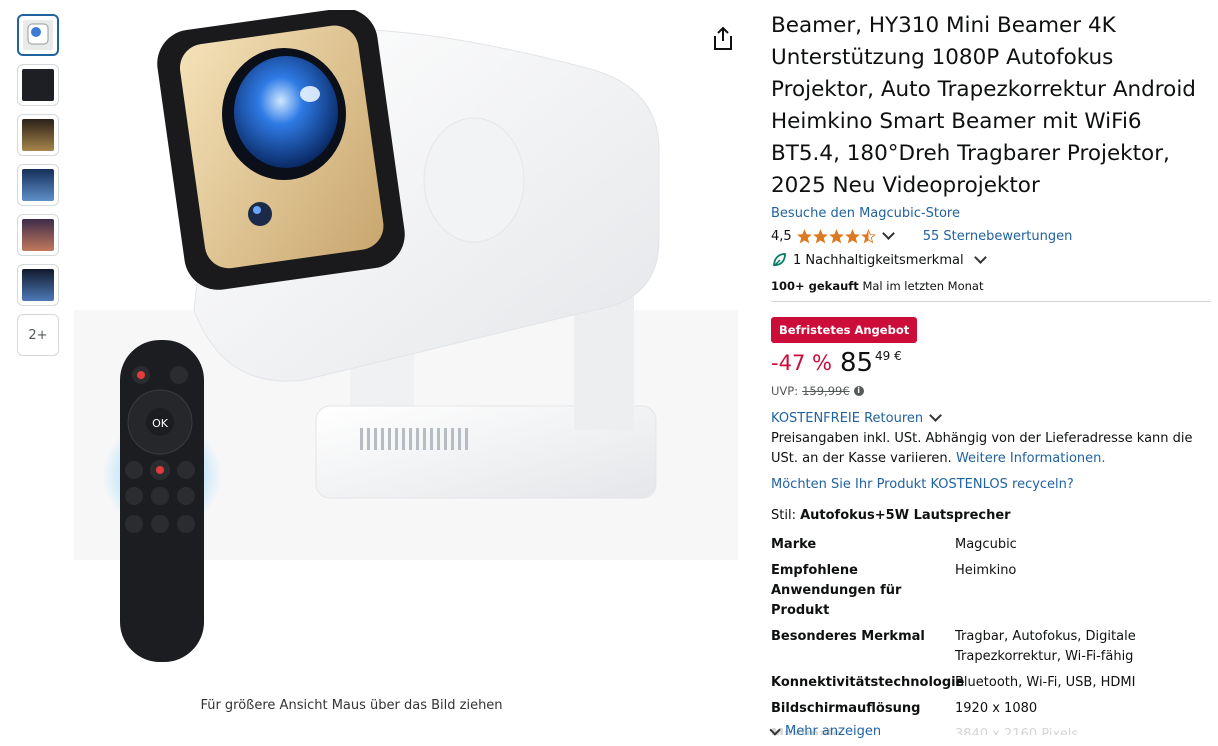 This screenshot has height=746, width=1218. Describe the element at coordinates (1017, 731) in the screenshot. I see `spec-value: 3840 x 2160 Pixels` at that location.